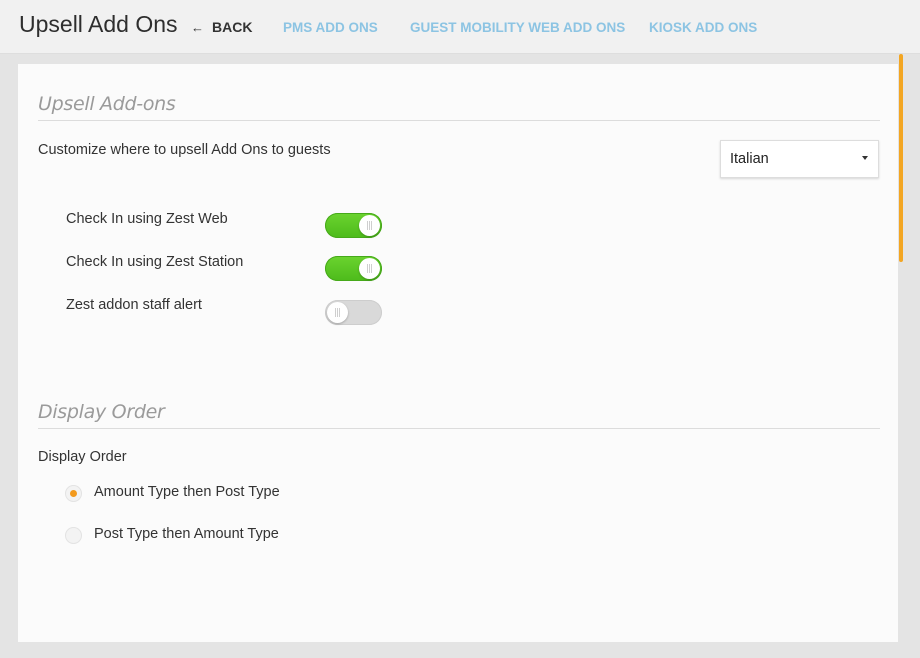 This screenshot has width=920, height=658. I want to click on radio-amount-then-post, so click(73, 493).